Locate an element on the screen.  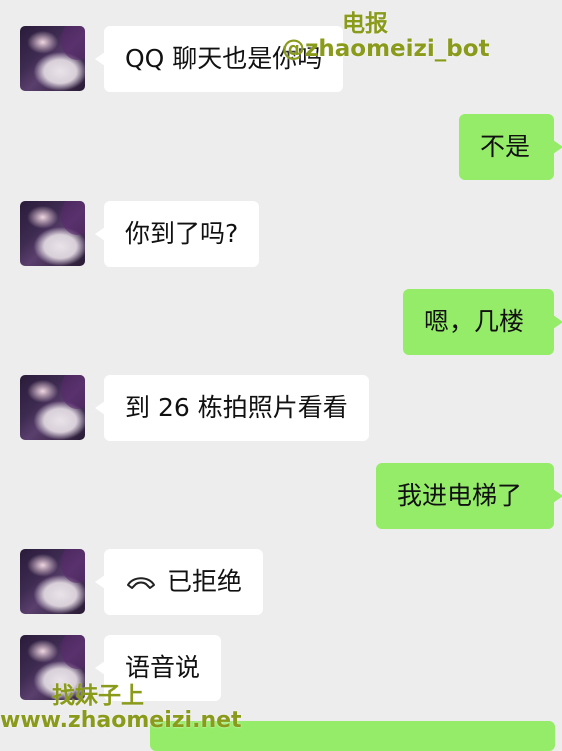
message-row-outgoing: 不是 is located at coordinates (281, 148).